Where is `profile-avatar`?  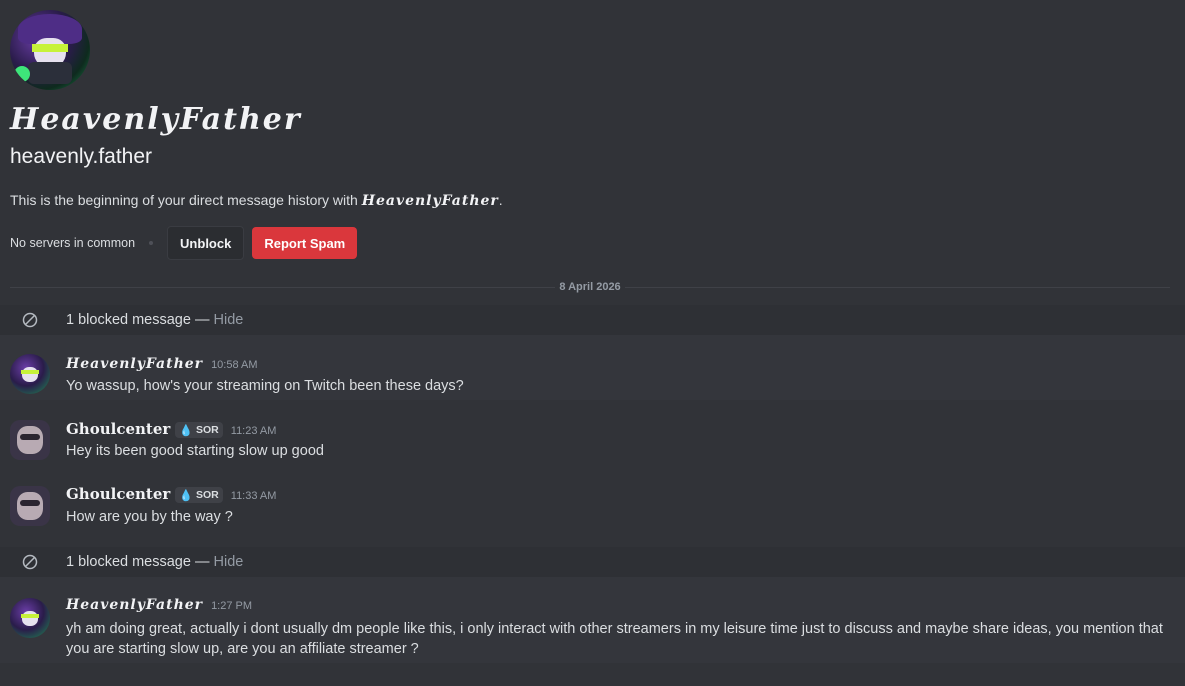 profile-avatar is located at coordinates (50, 50).